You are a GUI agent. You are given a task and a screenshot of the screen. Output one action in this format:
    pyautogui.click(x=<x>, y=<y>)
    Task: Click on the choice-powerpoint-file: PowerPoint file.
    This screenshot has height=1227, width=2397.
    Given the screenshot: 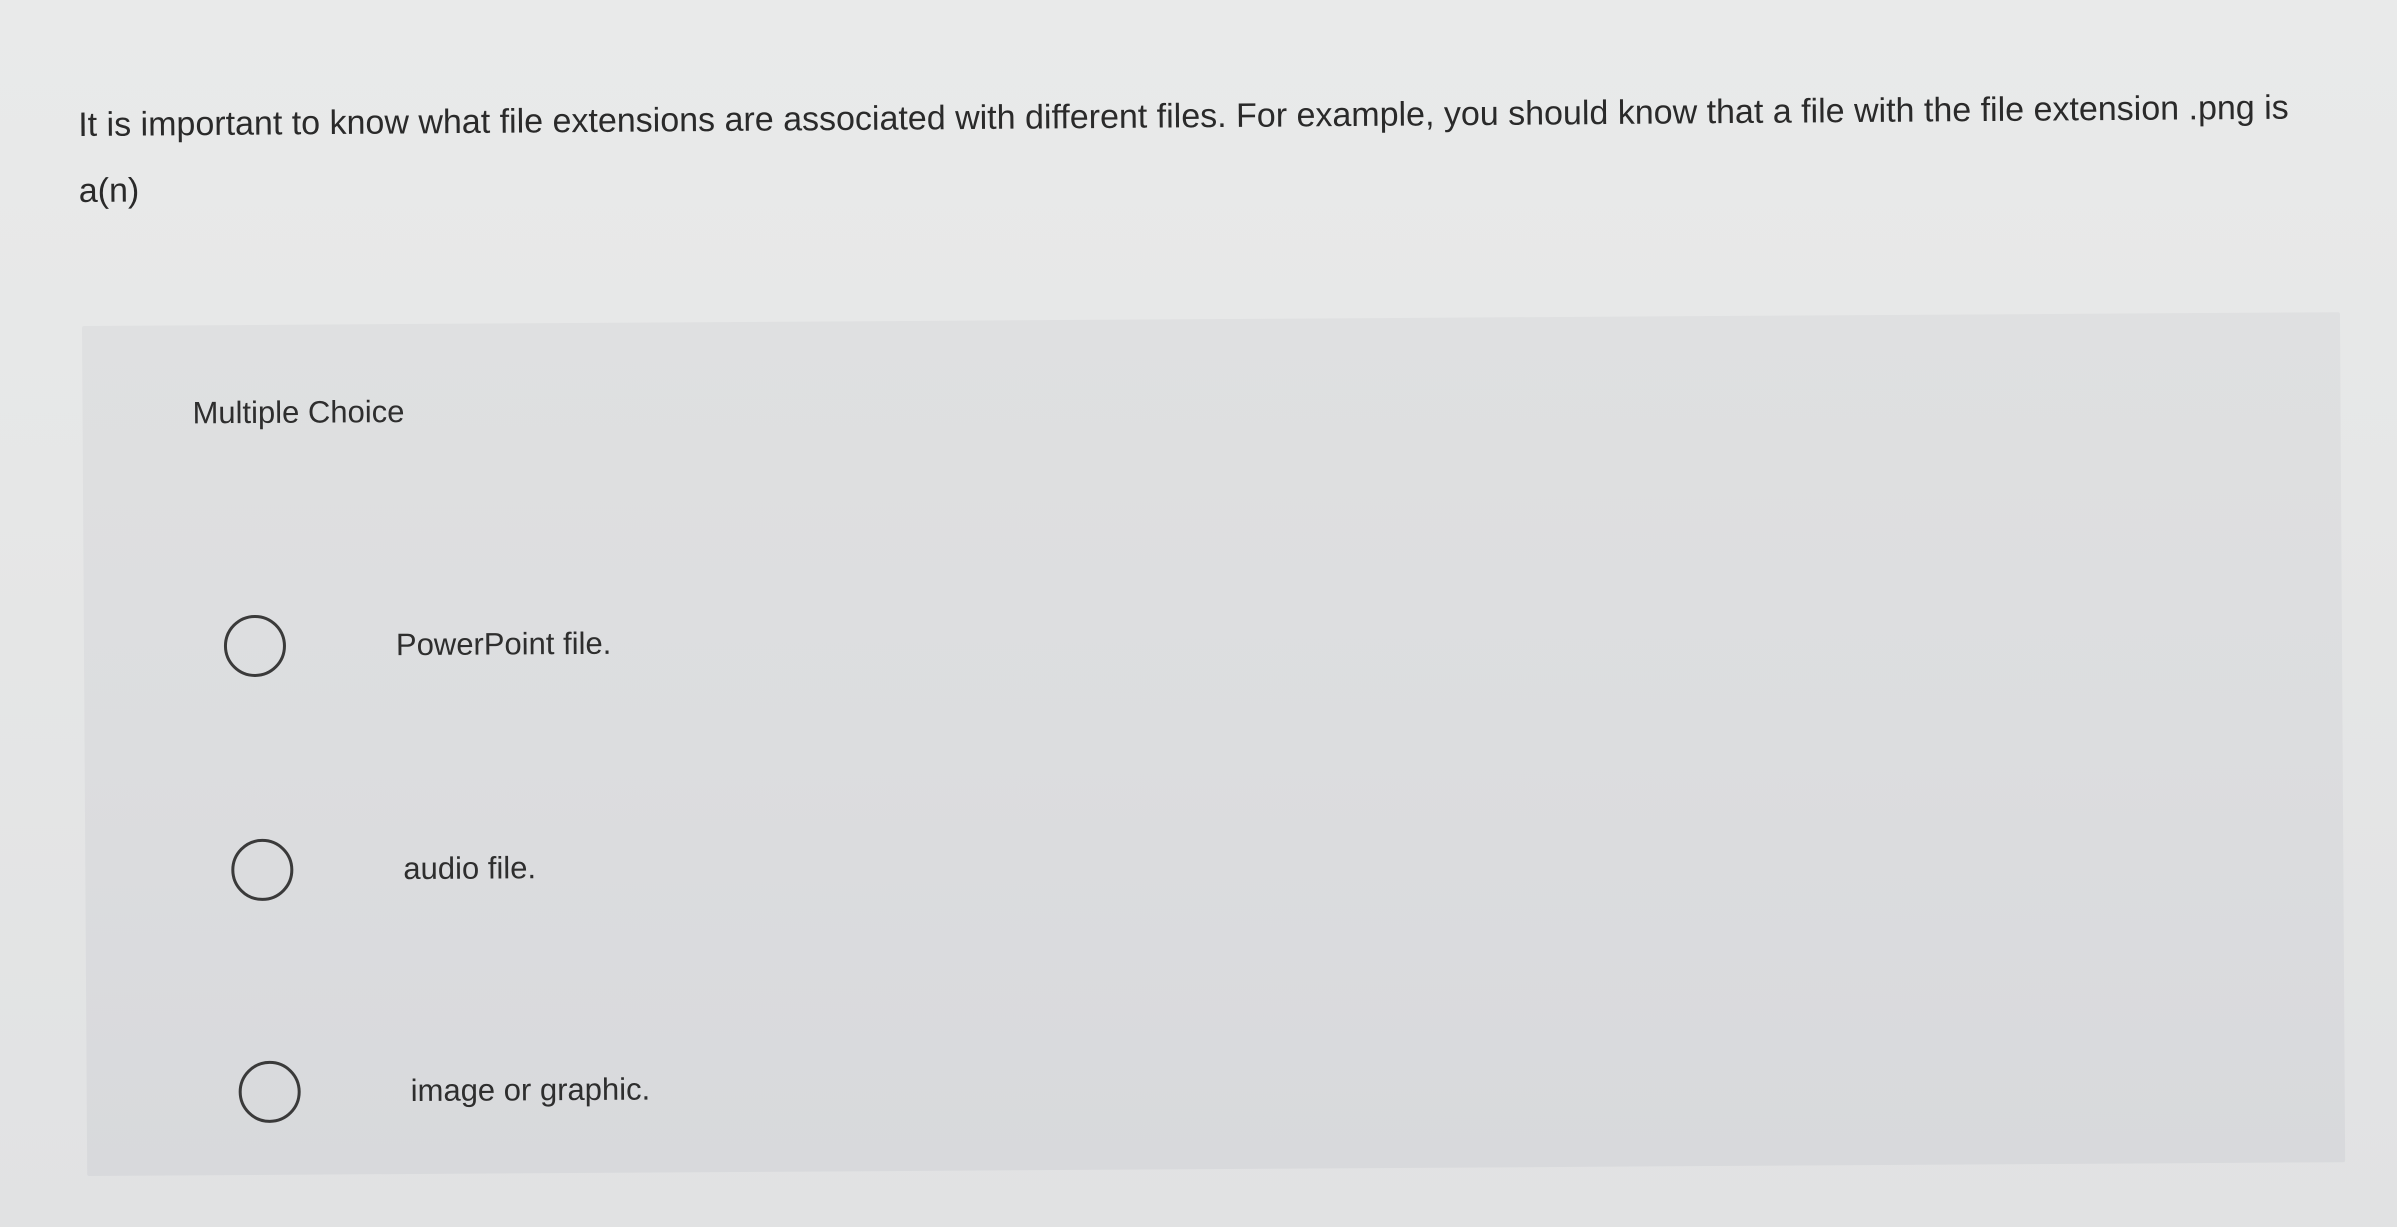 What is the action you would take?
    pyautogui.click(x=417, y=645)
    